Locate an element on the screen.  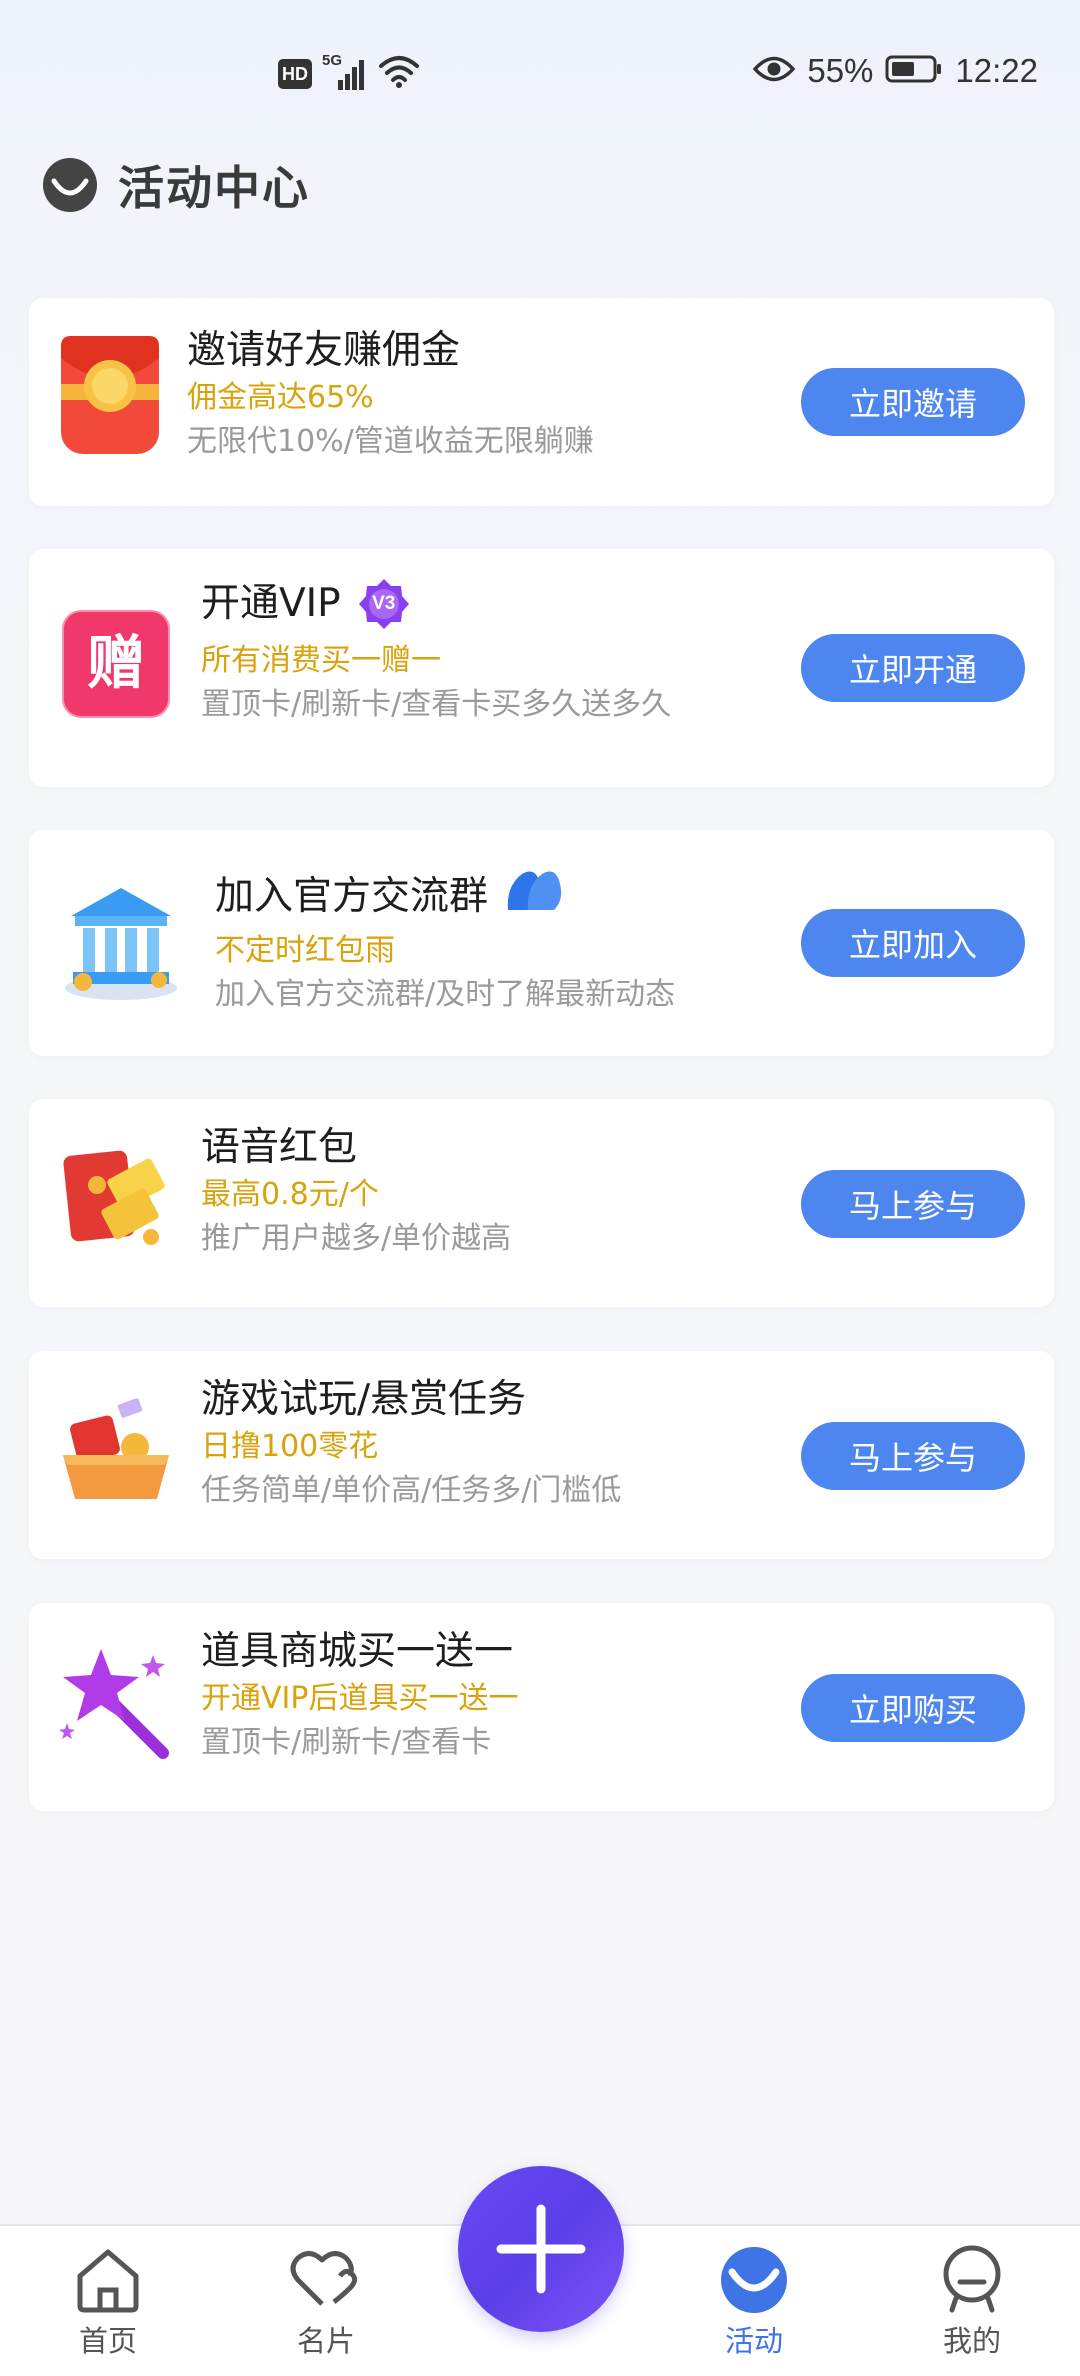
gift-badge-text: 赠 is located at coordinates (116, 663).